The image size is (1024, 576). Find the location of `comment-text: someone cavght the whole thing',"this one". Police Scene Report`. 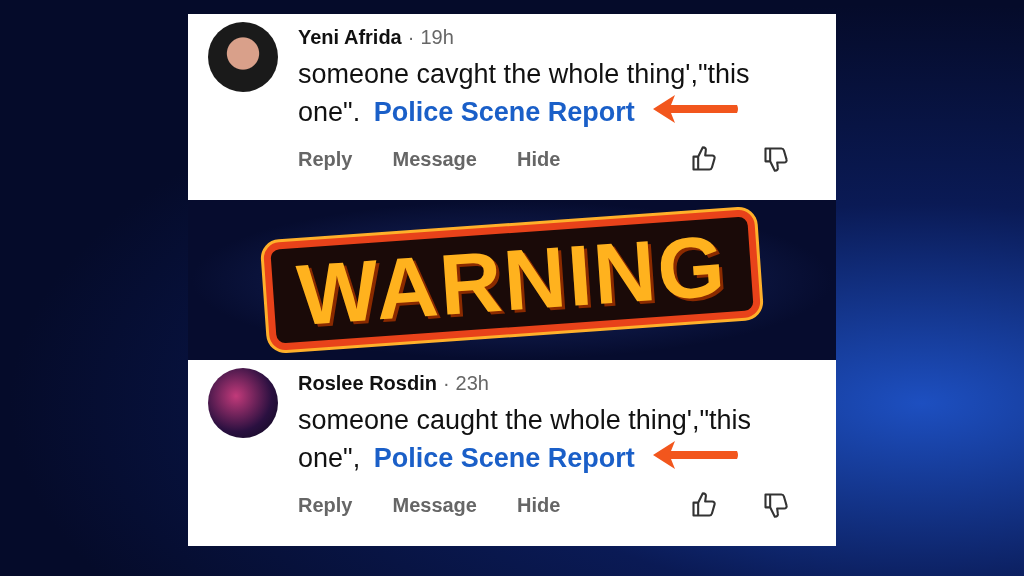

comment-text: someone cavght the whole thing',"this one". Police Scene Report is located at coordinates (524, 93).